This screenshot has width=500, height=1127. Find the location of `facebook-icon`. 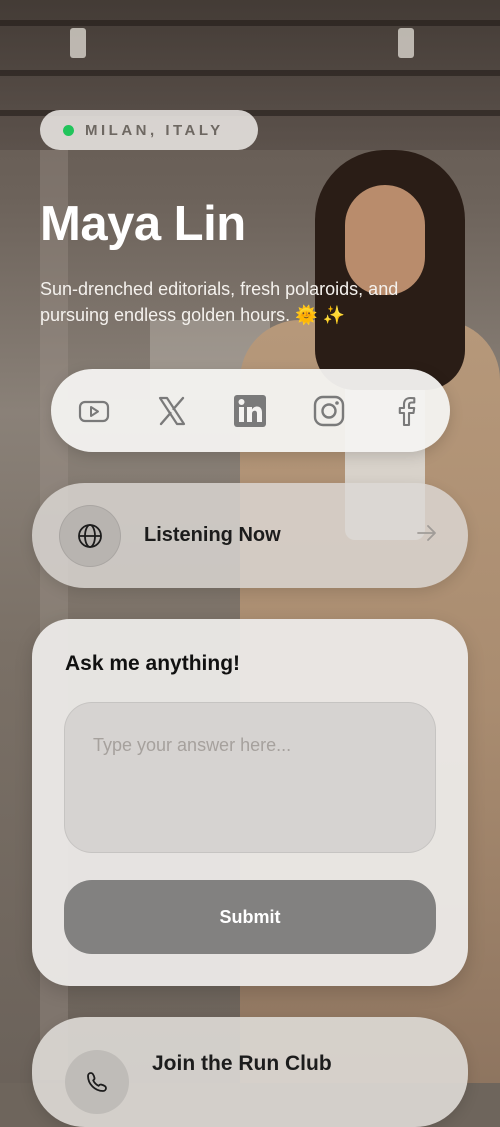

facebook-icon is located at coordinates (407, 411).